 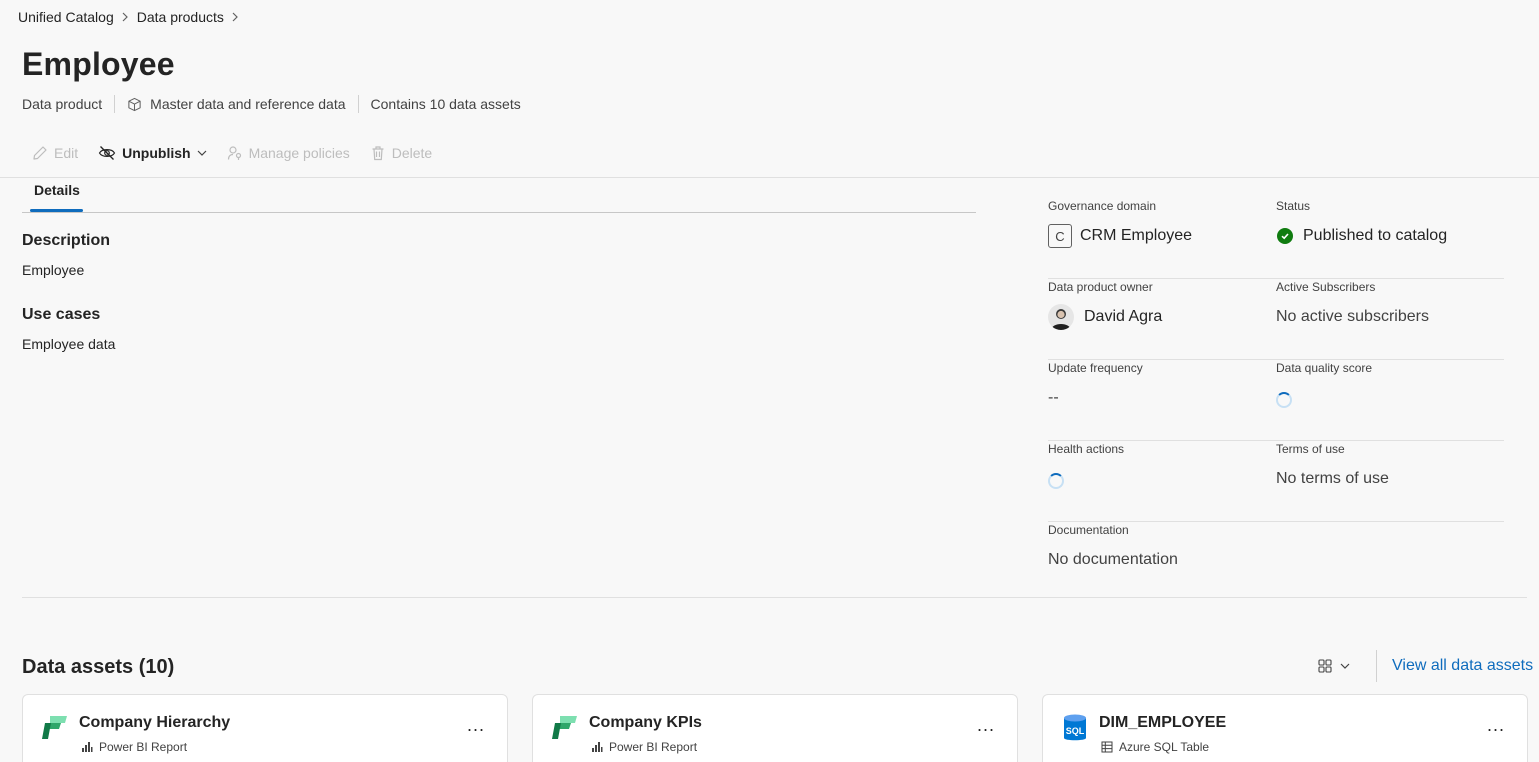 I want to click on description-heading: Description, so click(x=66, y=240).